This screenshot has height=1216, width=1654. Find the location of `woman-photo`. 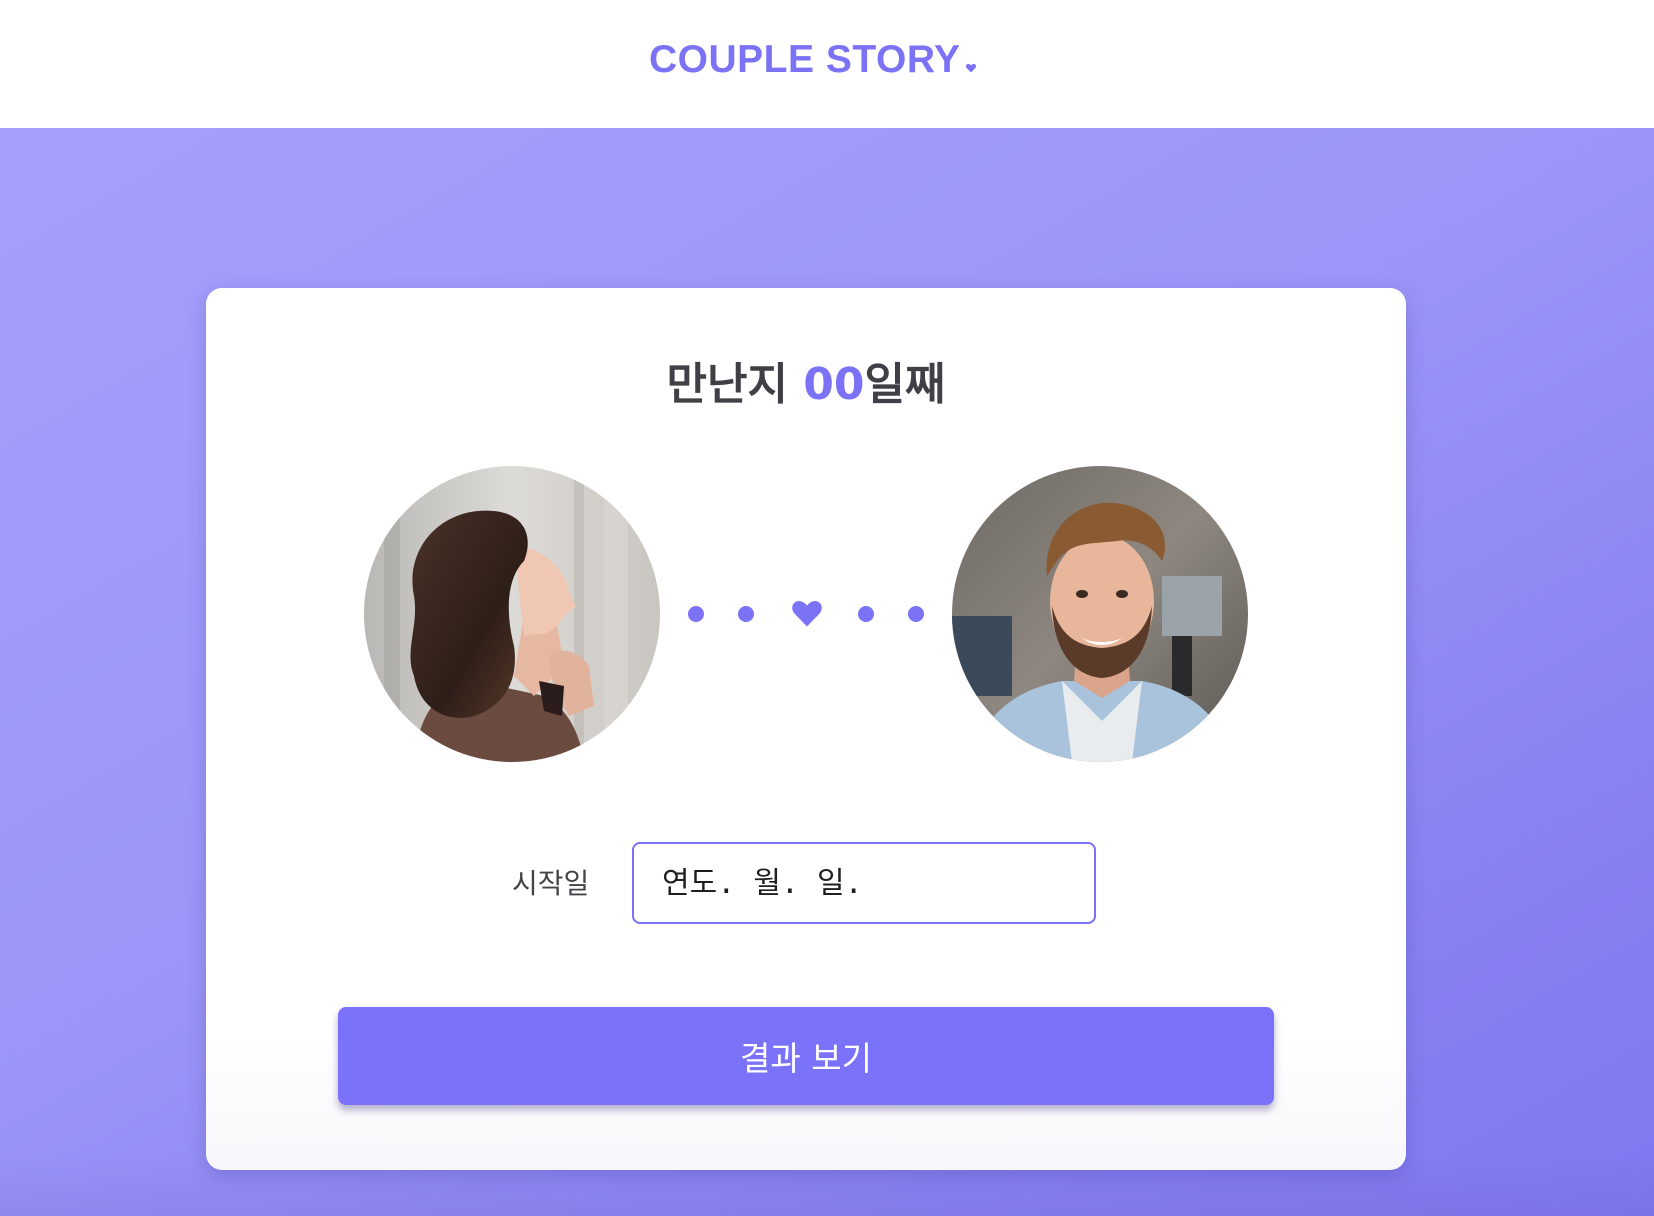

woman-photo is located at coordinates (512, 614).